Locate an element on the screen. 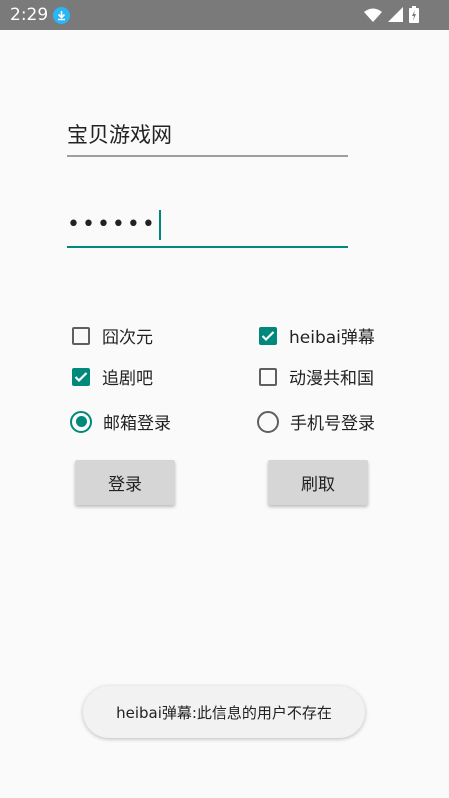 The width and height of the screenshot is (449, 798). refresh-button: 刷取 is located at coordinates (318, 482).